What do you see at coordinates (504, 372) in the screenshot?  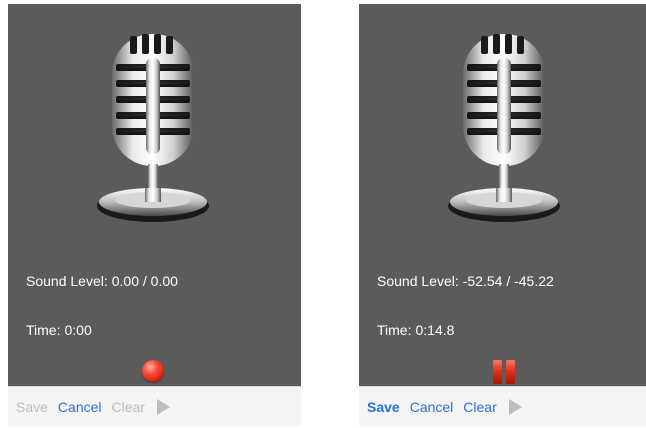 I see `pause-icon` at bounding box center [504, 372].